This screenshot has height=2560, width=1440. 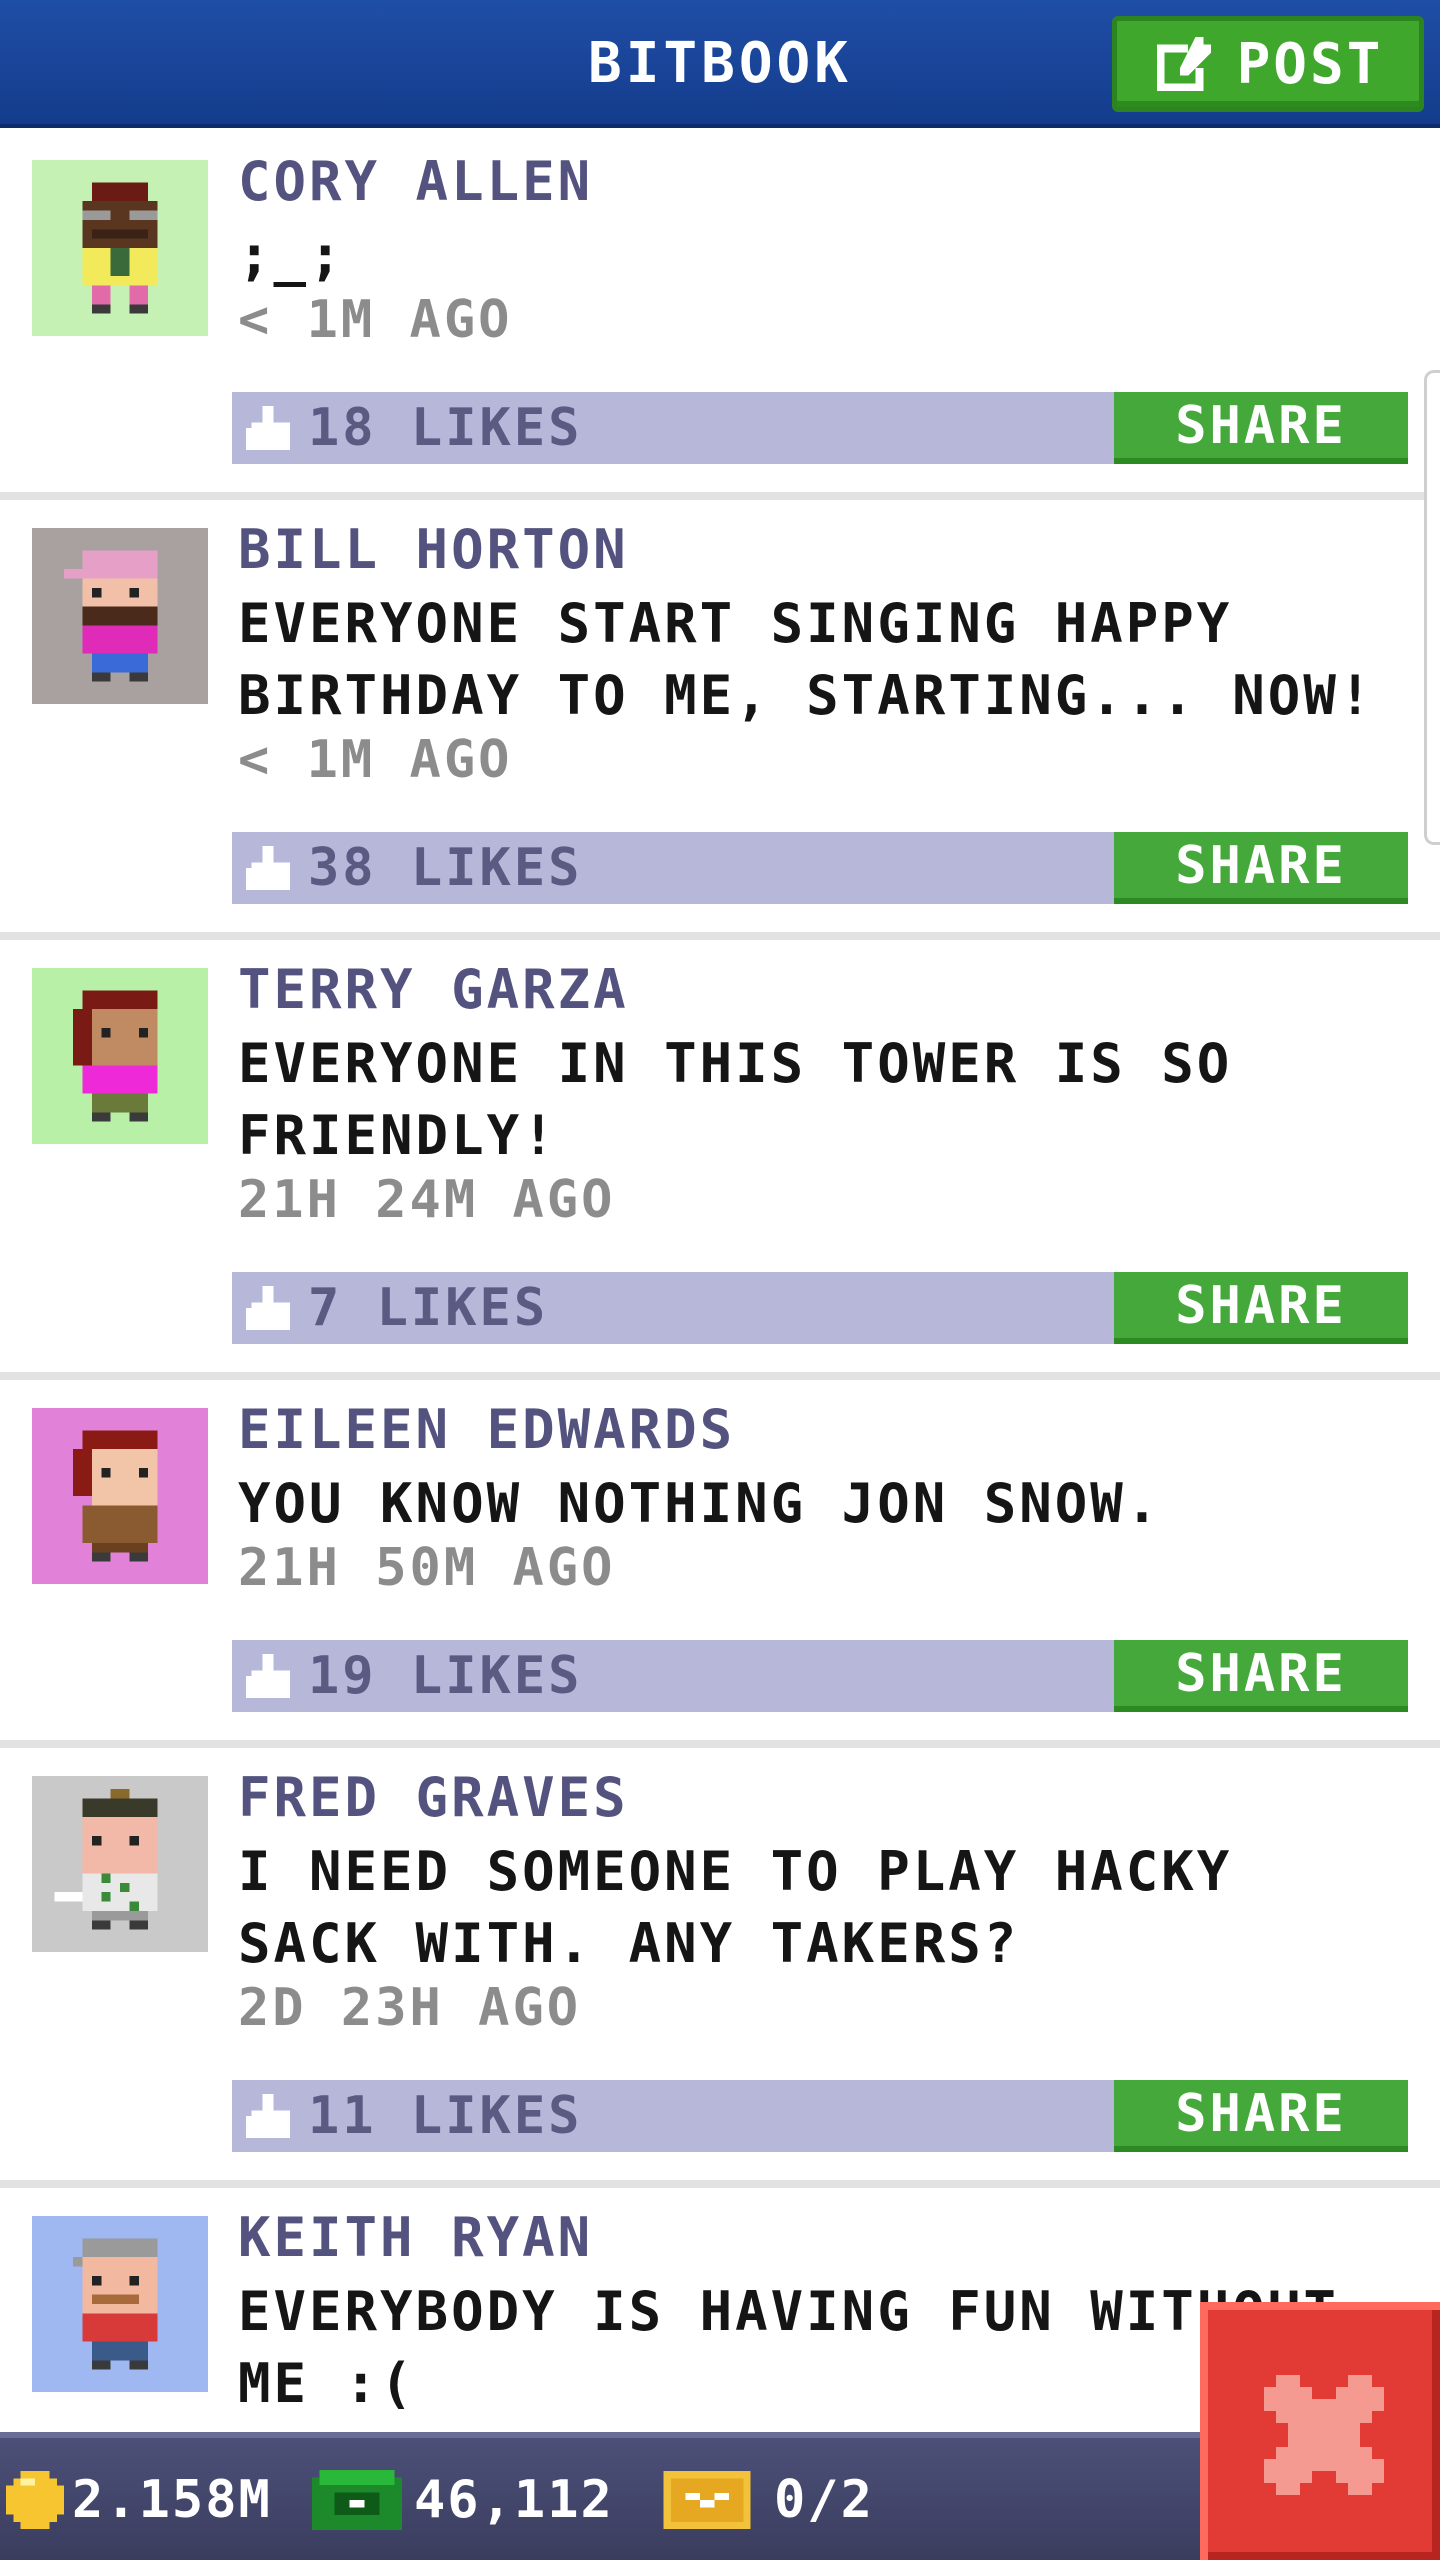 What do you see at coordinates (415, 181) in the screenshot?
I see `post-author: CORY ALLEN` at bounding box center [415, 181].